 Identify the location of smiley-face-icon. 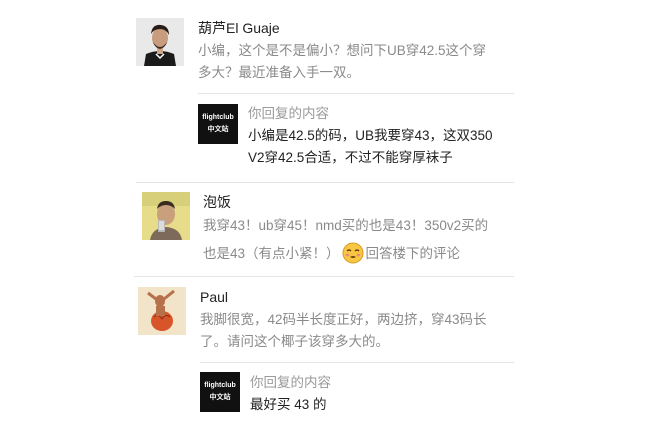
(353, 258).